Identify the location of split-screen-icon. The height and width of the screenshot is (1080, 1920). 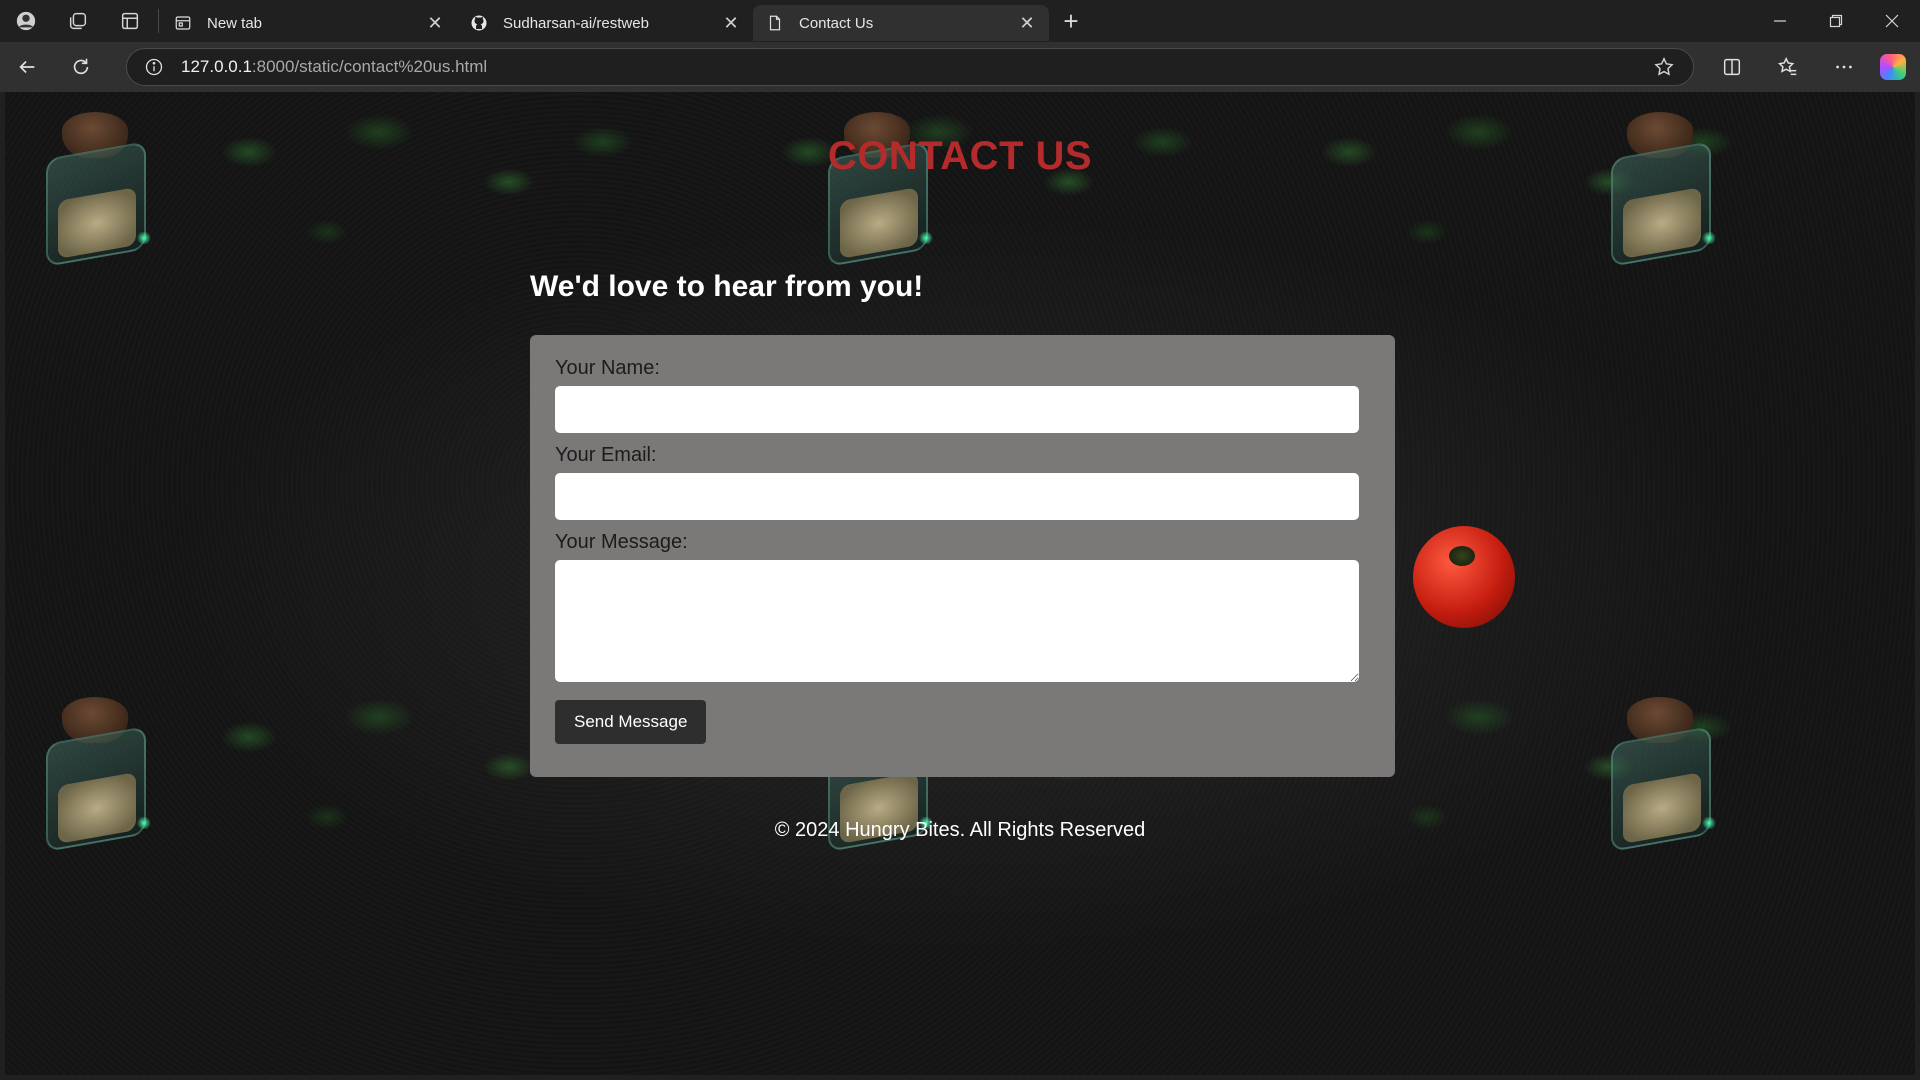
(1732, 67).